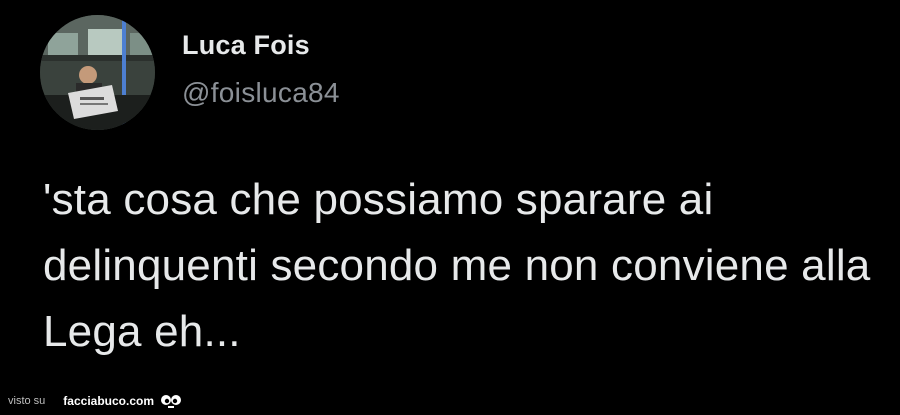 The height and width of the screenshot is (415, 900). I want to click on avatar-photo, so click(97, 72).